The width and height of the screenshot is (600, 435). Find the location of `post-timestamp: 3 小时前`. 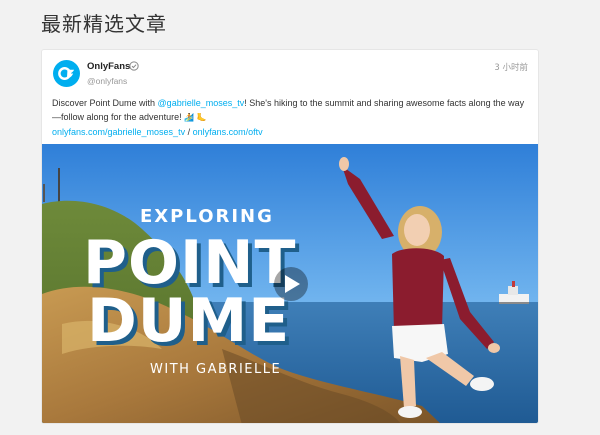

post-timestamp: 3 小时前 is located at coordinates (511, 68).